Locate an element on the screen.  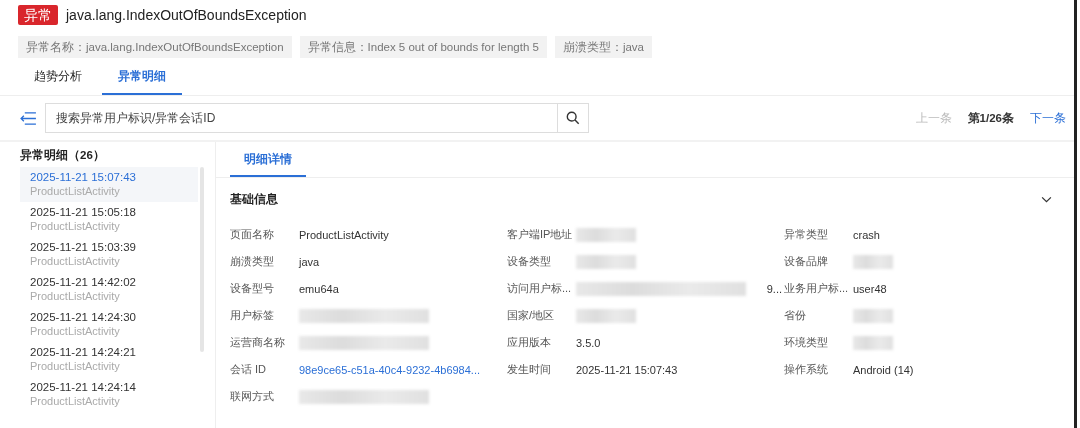
exception-badge: 异常 is located at coordinates (38, 15).